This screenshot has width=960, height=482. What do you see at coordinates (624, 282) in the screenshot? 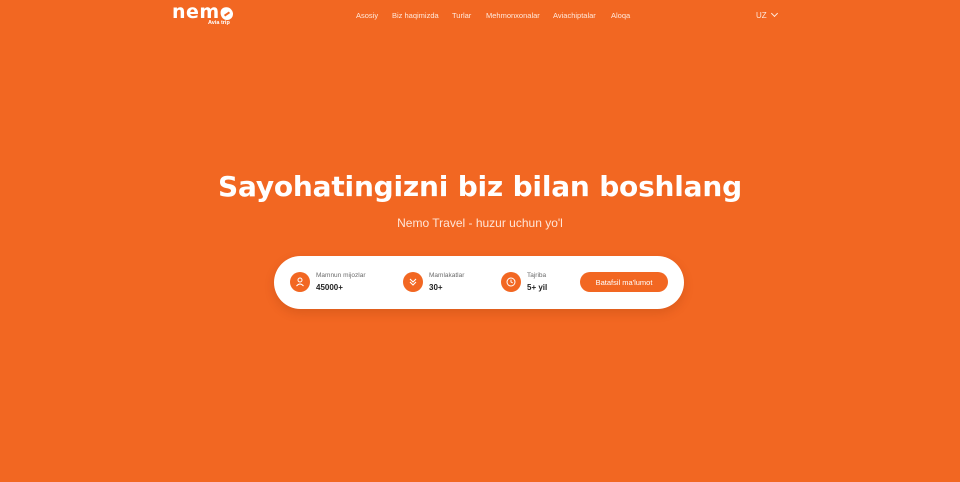
I see `more-info-button: Batafsil ma'lumot` at bounding box center [624, 282].